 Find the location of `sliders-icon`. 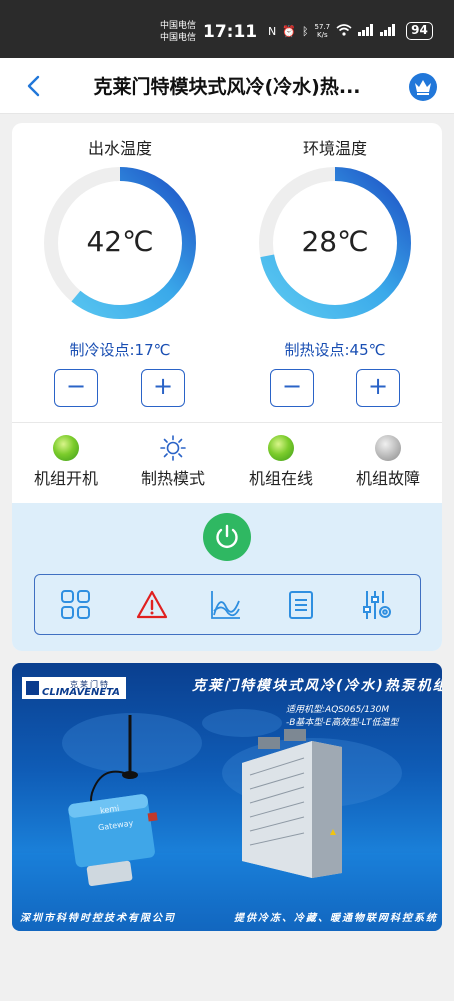

sliders-icon is located at coordinates (377, 605).